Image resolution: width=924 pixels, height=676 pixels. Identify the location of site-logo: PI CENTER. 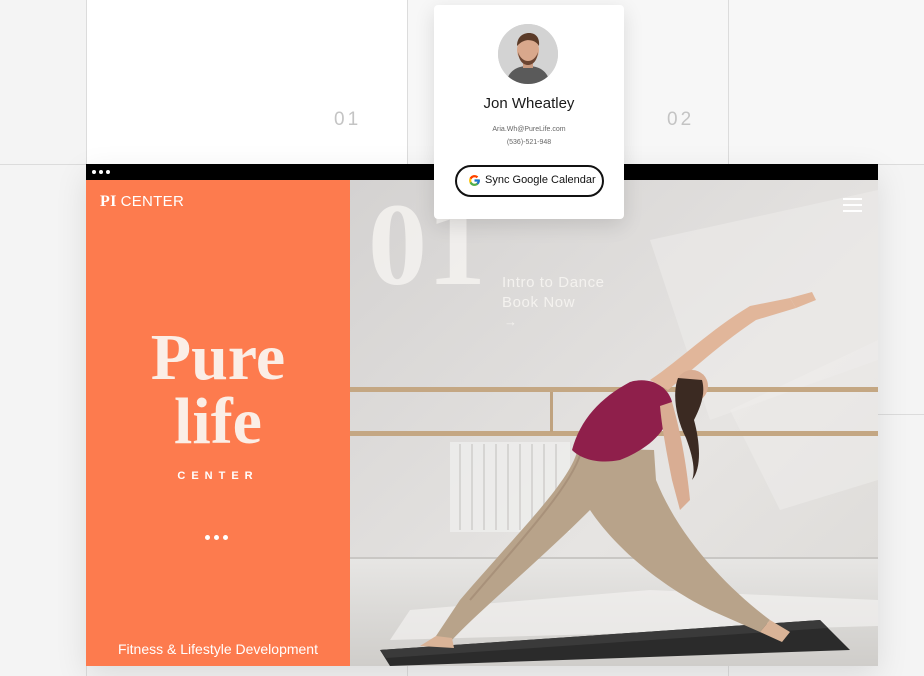
(142, 202).